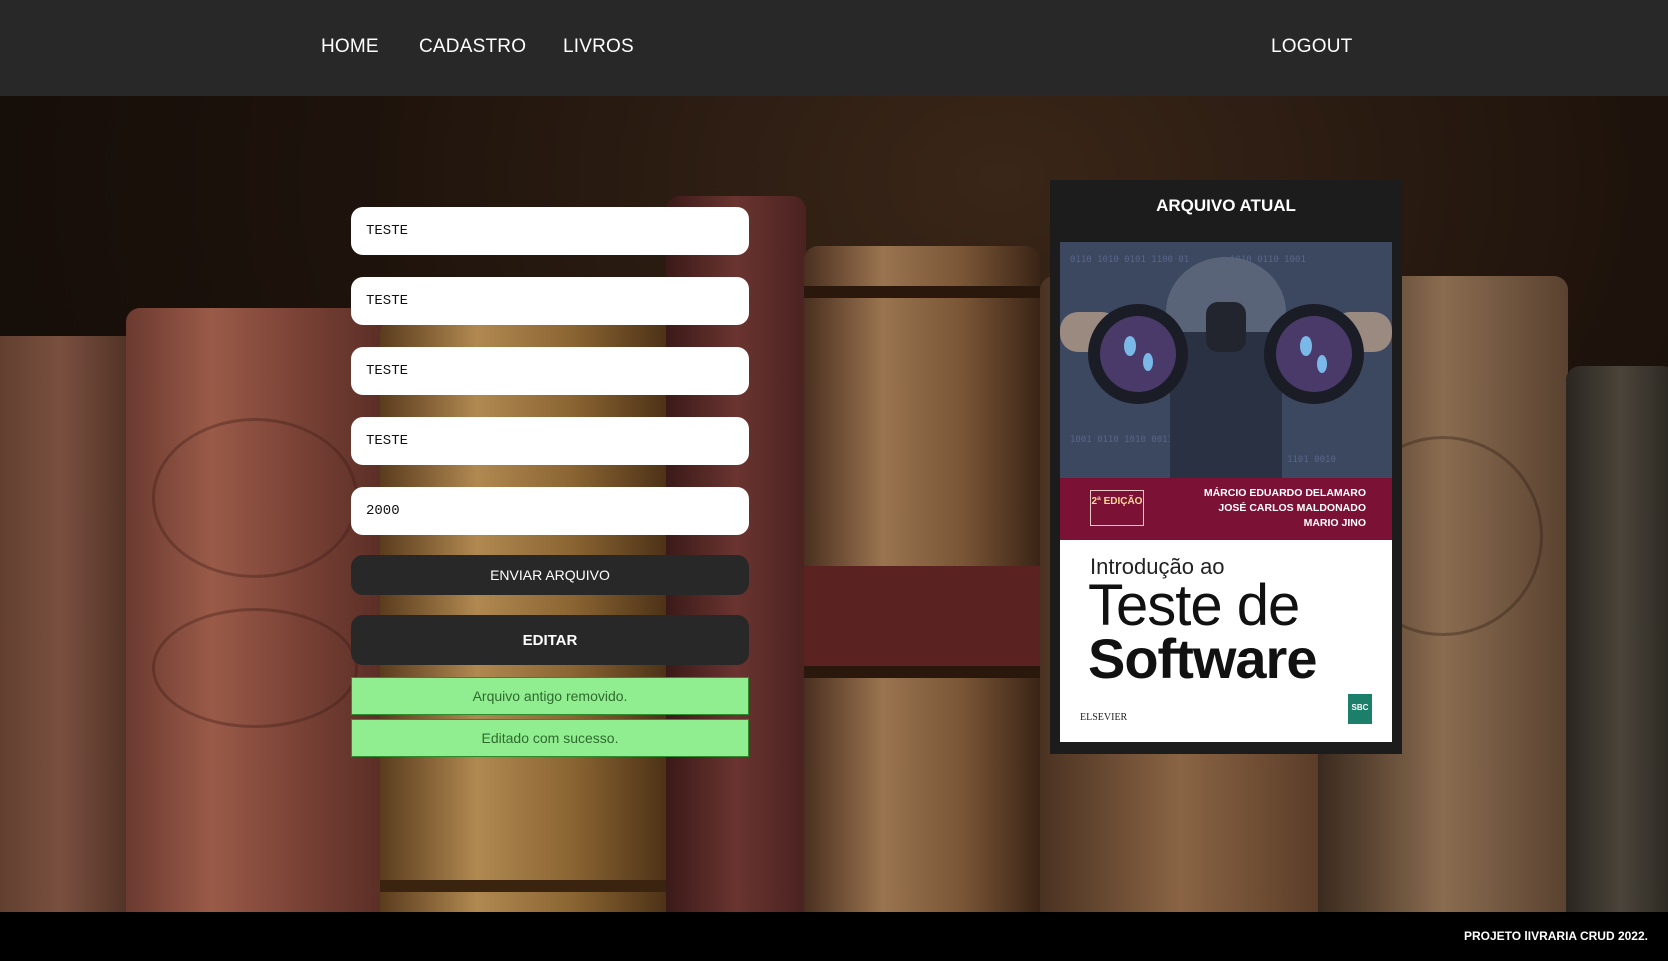 Image resolution: width=1668 pixels, height=961 pixels. What do you see at coordinates (1129, 260) in the screenshot?
I see `svg-text: 0110 1010 0101 1100 01` at bounding box center [1129, 260].